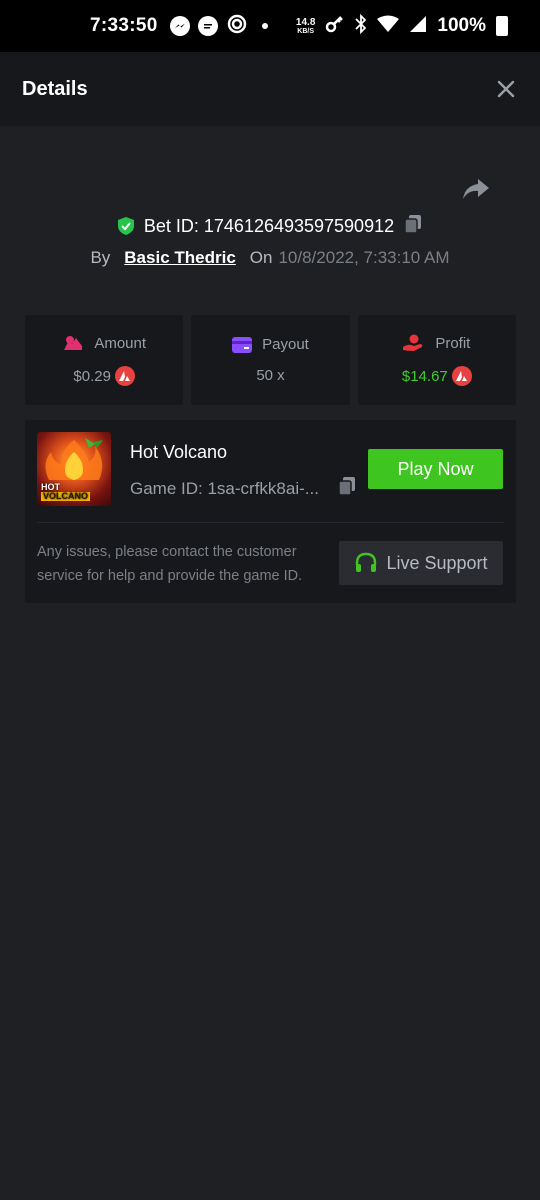  I want to click on stat-label: Amount, so click(120, 343).